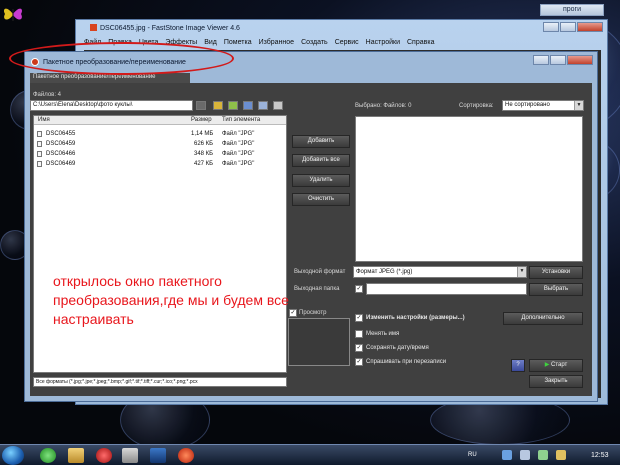  Describe the element at coordinates (158, 455) in the screenshot. I see `photoshop-icon` at that location.